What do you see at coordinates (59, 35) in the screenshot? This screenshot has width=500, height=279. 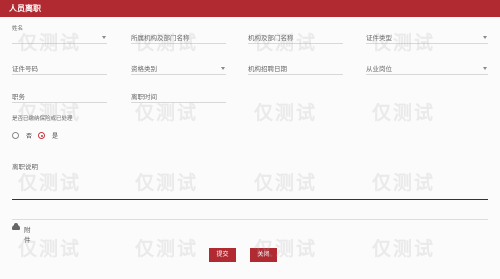 I see `name-select: 姓名` at bounding box center [59, 35].